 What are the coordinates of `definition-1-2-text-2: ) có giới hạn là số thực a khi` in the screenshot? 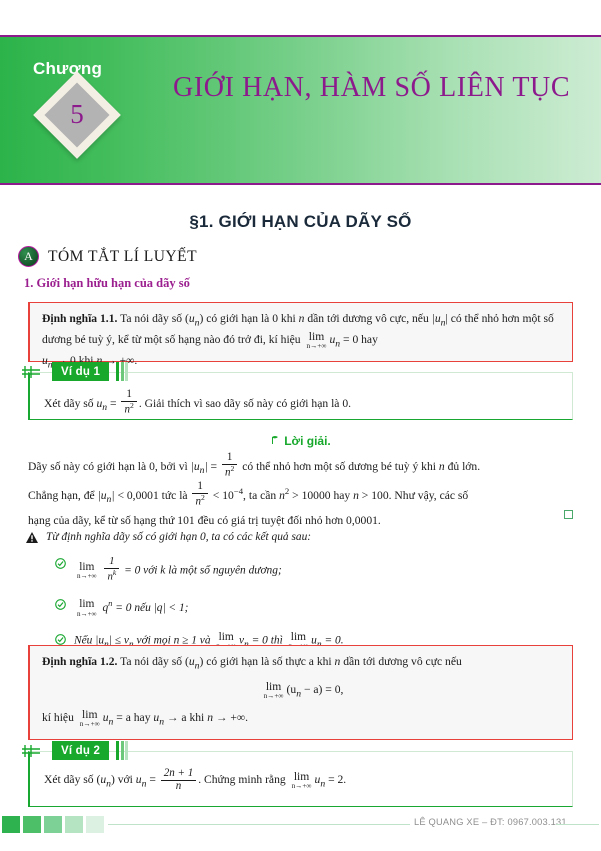 It's located at (267, 661).